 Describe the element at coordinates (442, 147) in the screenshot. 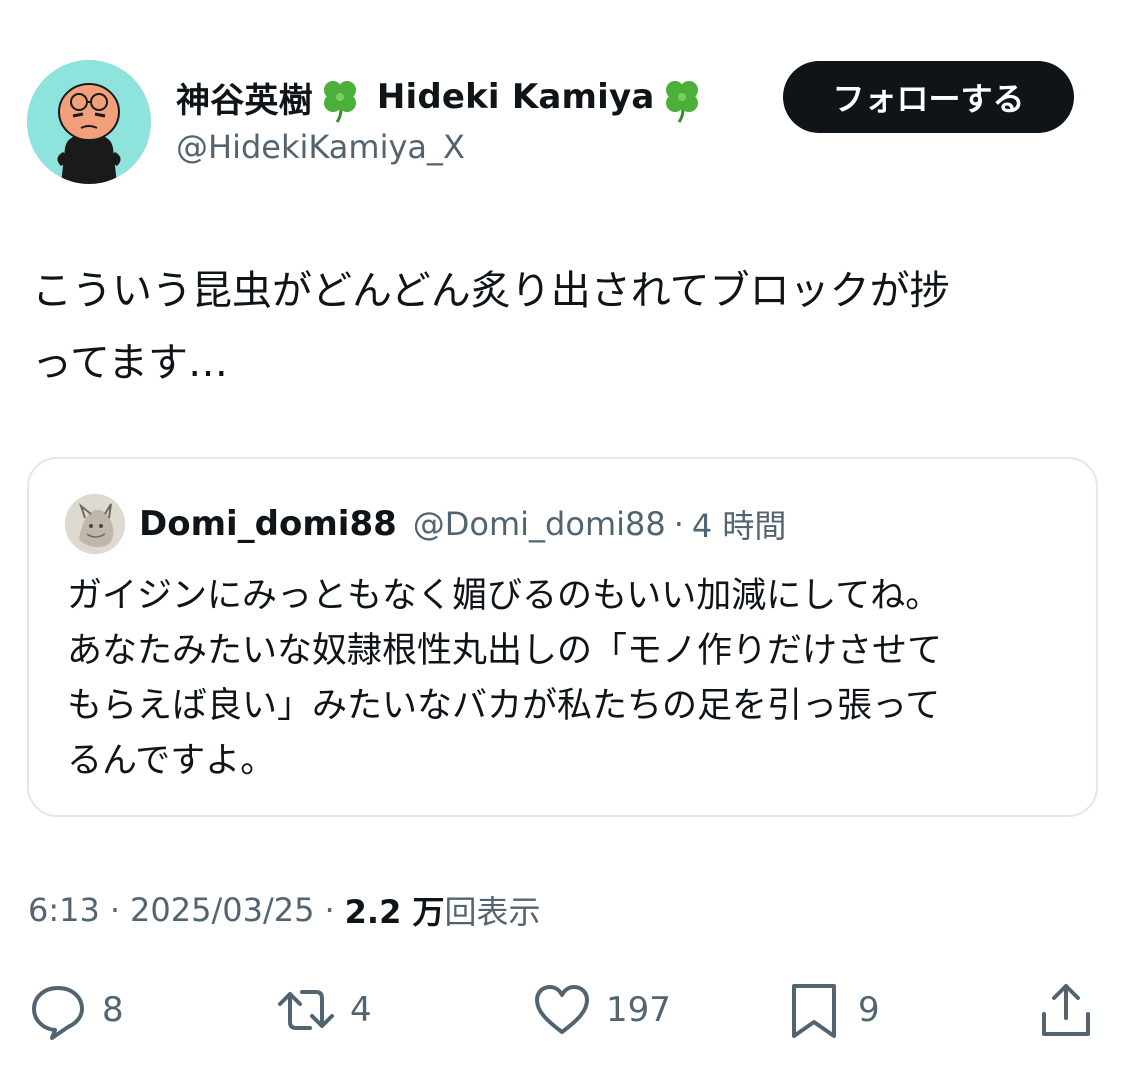

I see `author-handle: @HidekiKamiya_X` at that location.